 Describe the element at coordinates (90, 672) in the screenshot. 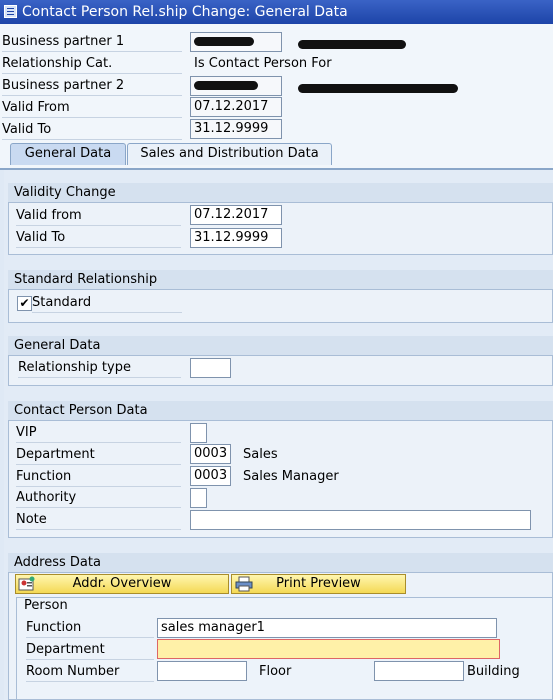

I see `room-number-label: Room Number` at that location.